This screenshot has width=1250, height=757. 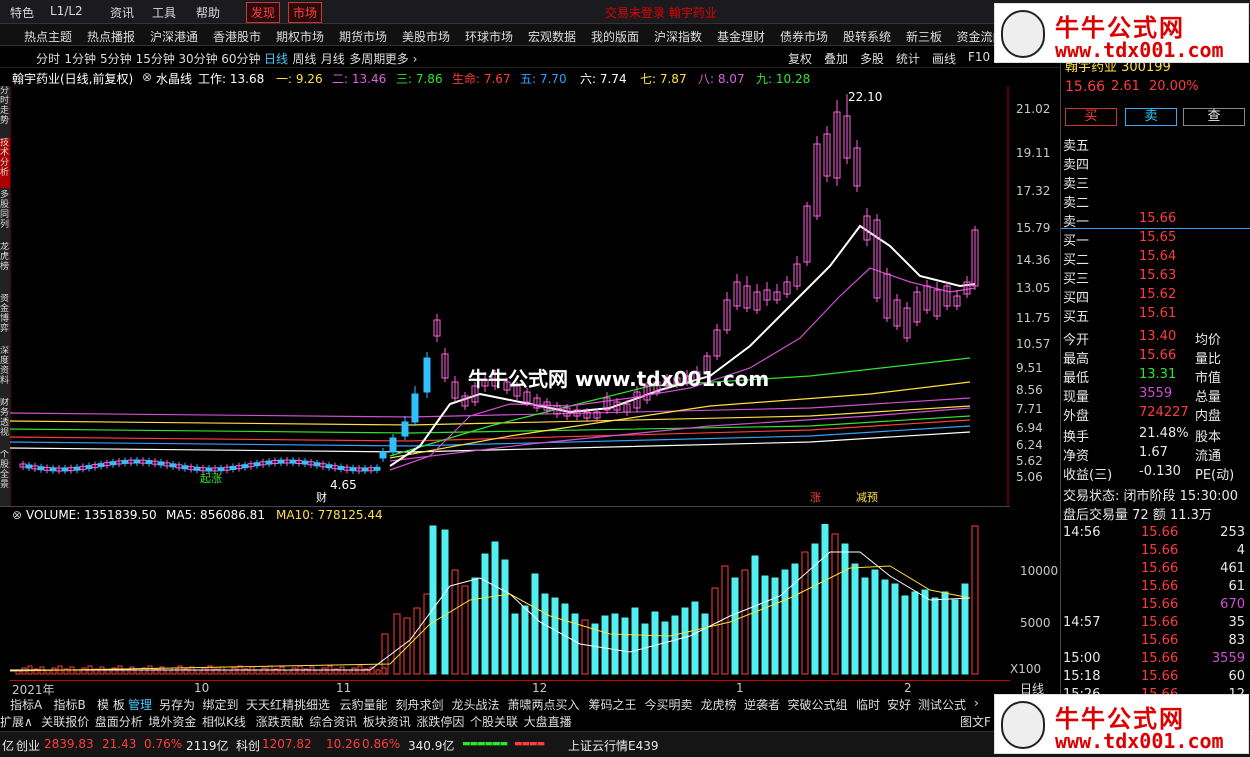 What do you see at coordinates (5, 371) in the screenshot?
I see `left-strip-item: 深度资料` at bounding box center [5, 371].